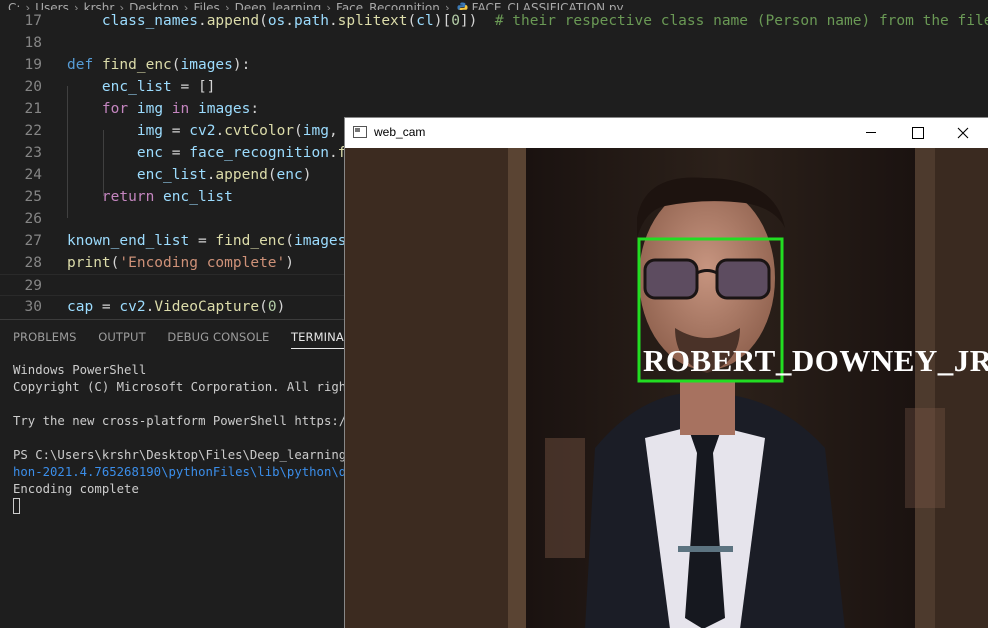  I want to click on maximize-button, so click(917, 133).